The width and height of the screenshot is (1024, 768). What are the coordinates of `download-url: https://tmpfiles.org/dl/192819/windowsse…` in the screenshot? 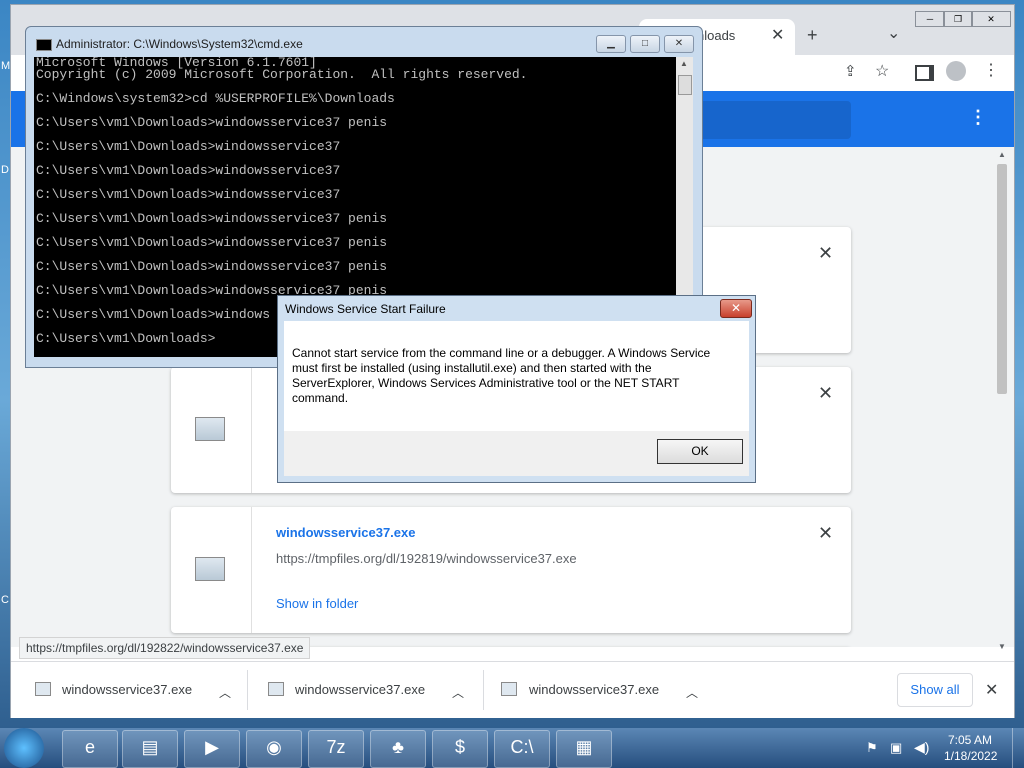 It's located at (426, 558).